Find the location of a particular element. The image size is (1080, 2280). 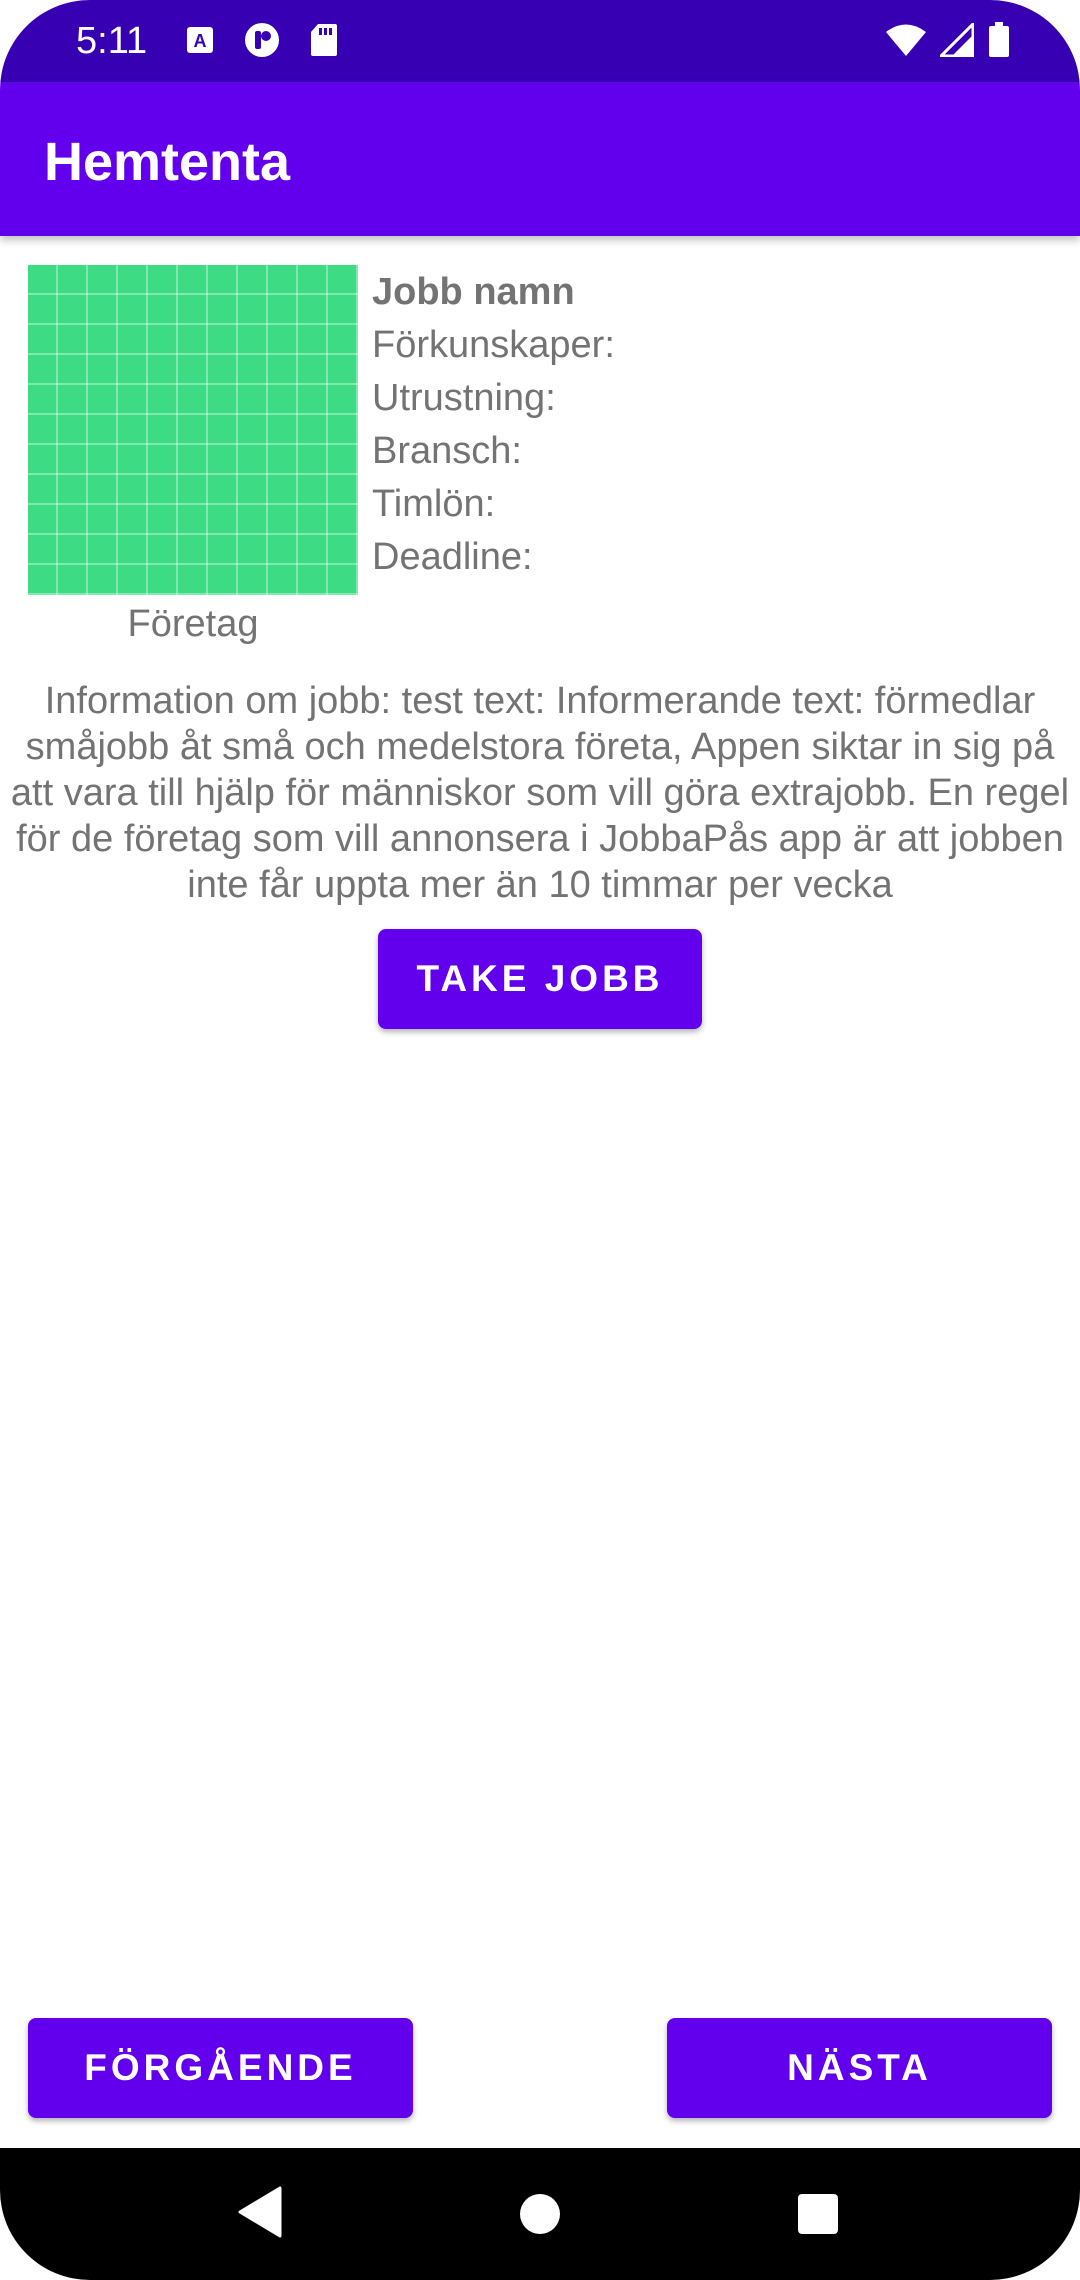

app-bar: Hemtenta is located at coordinates (540, 159).